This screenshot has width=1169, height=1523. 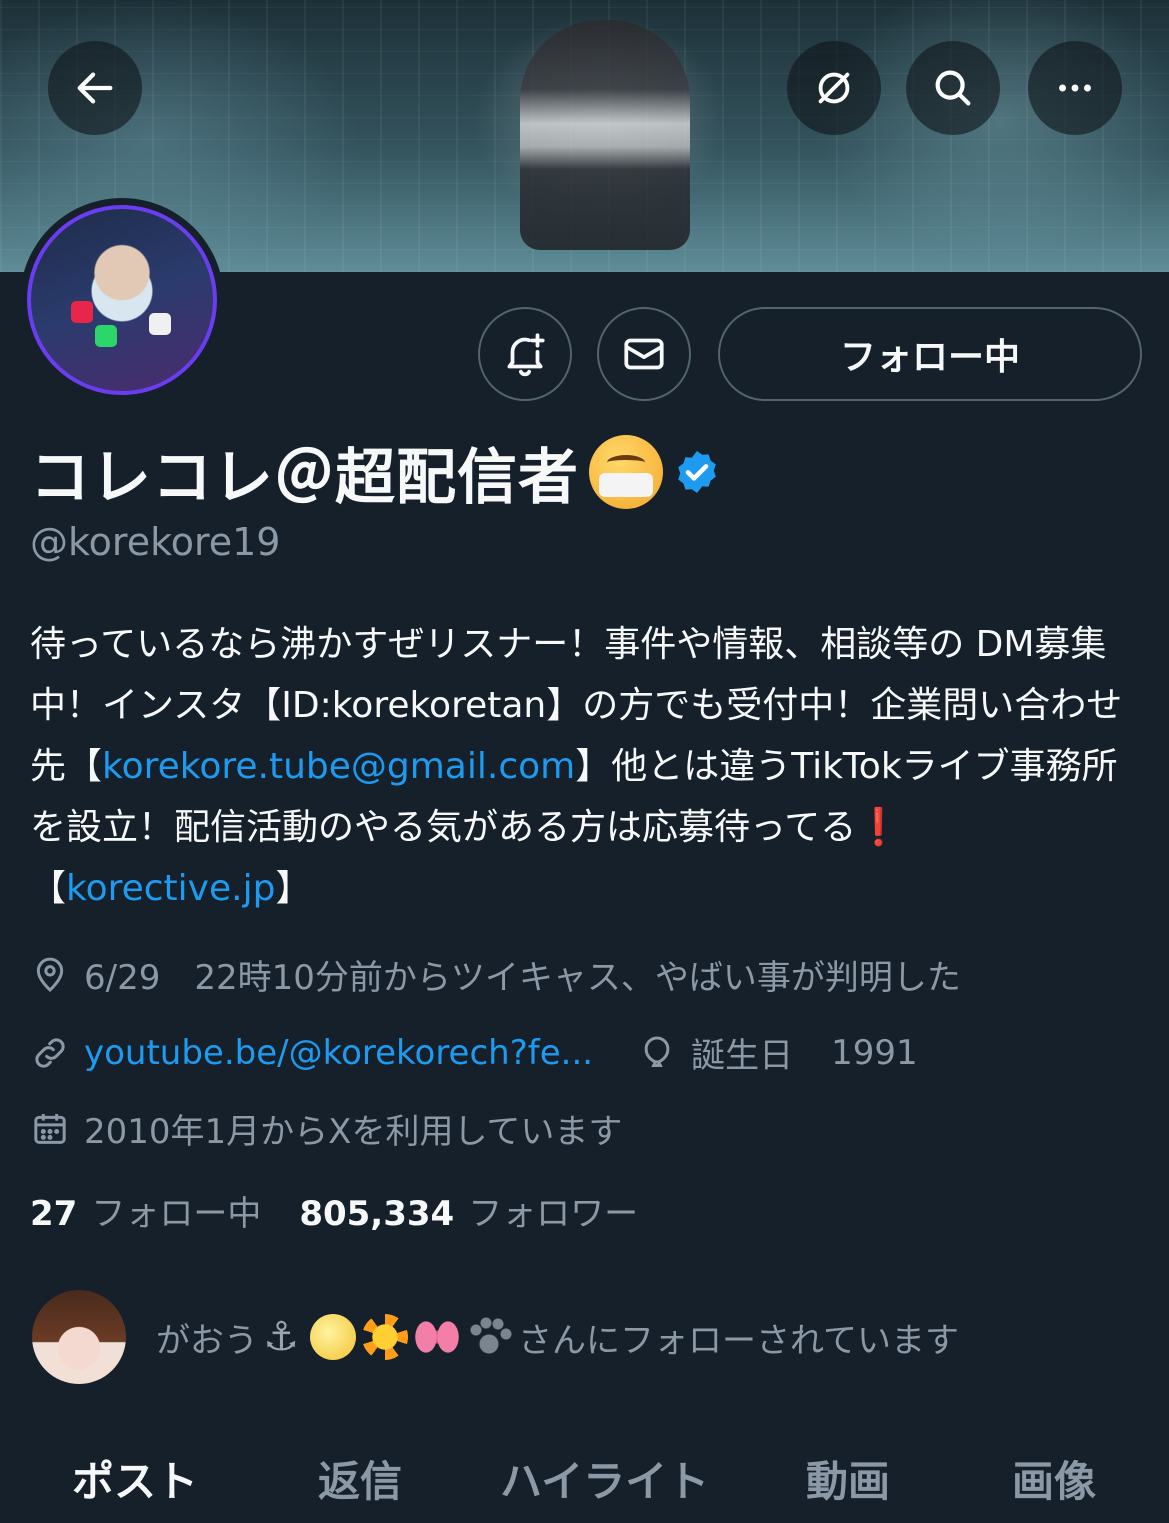 I want to click on profile-name-row: コレコレ＠超配信者, so click(x=375, y=472).